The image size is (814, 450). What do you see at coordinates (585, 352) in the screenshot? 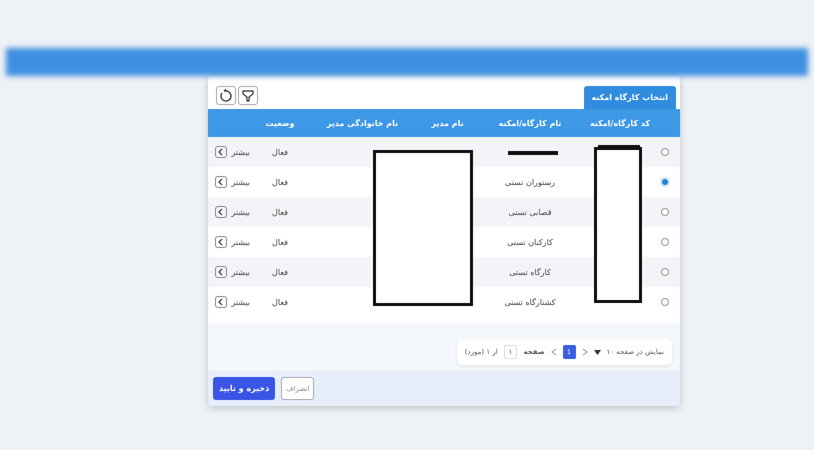
I see `next-icon` at bounding box center [585, 352].